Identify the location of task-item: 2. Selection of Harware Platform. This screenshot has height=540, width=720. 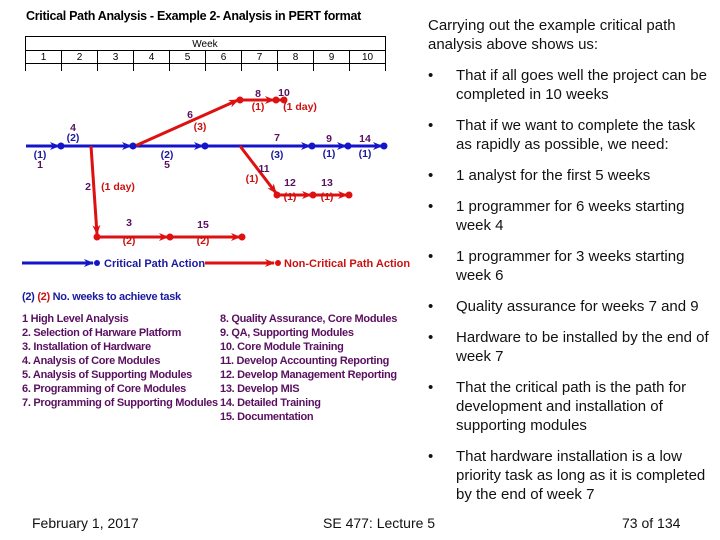
(102, 333).